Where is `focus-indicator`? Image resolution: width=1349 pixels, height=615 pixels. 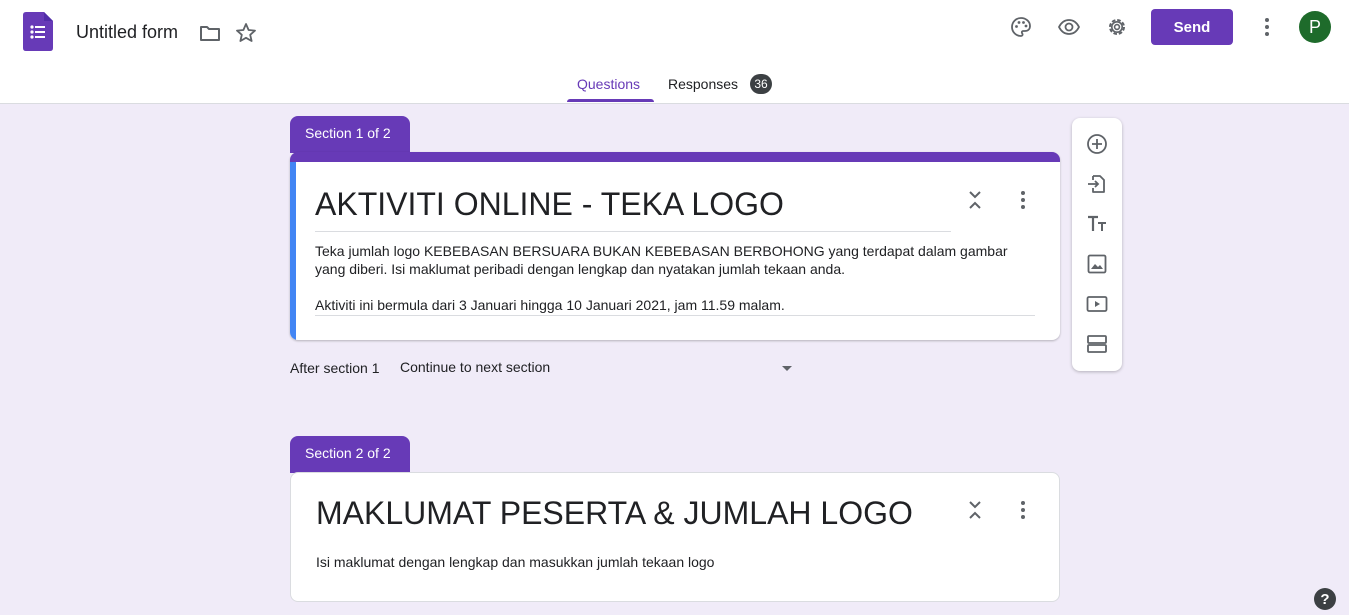 focus-indicator is located at coordinates (293, 251).